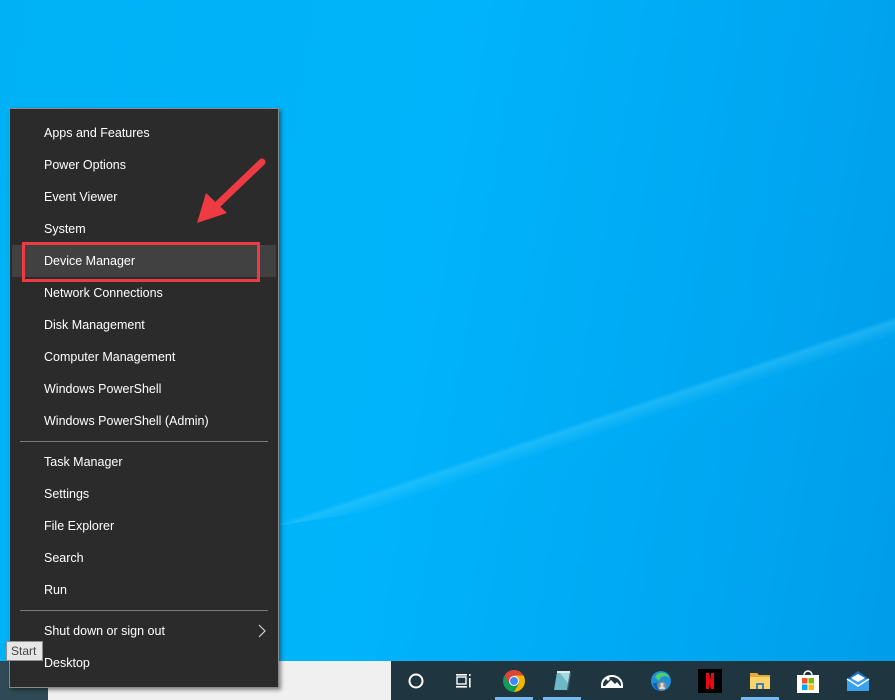 This screenshot has height=700, width=895. I want to click on mail-icon, so click(858, 680).